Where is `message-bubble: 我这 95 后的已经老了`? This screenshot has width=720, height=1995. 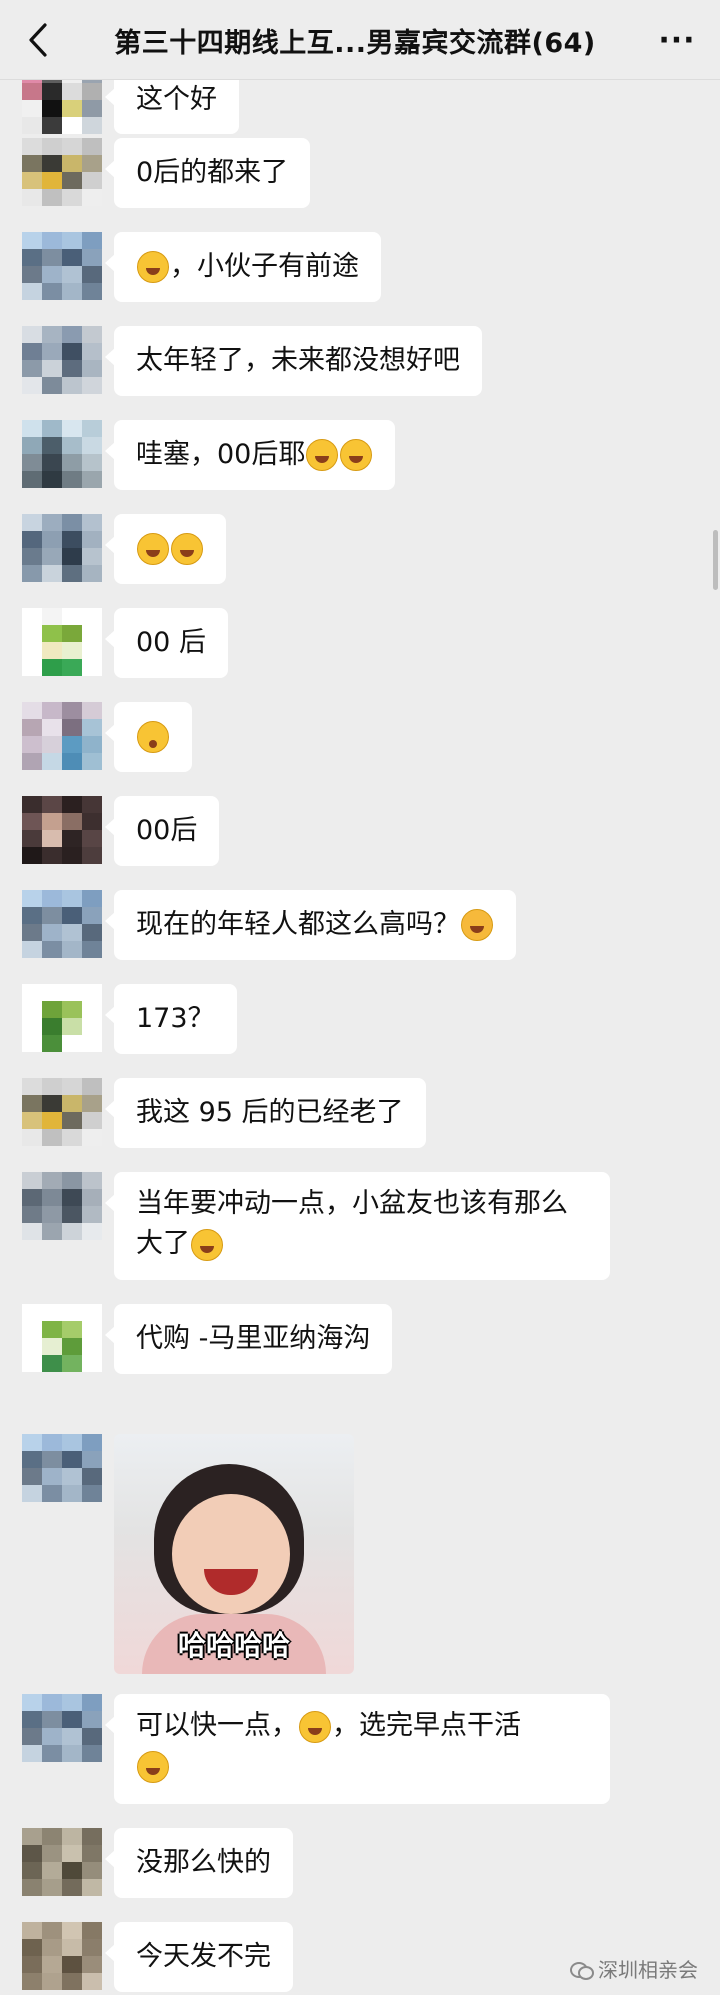
message-bubble: 我这 95 后的已经老了 is located at coordinates (265, 1113).